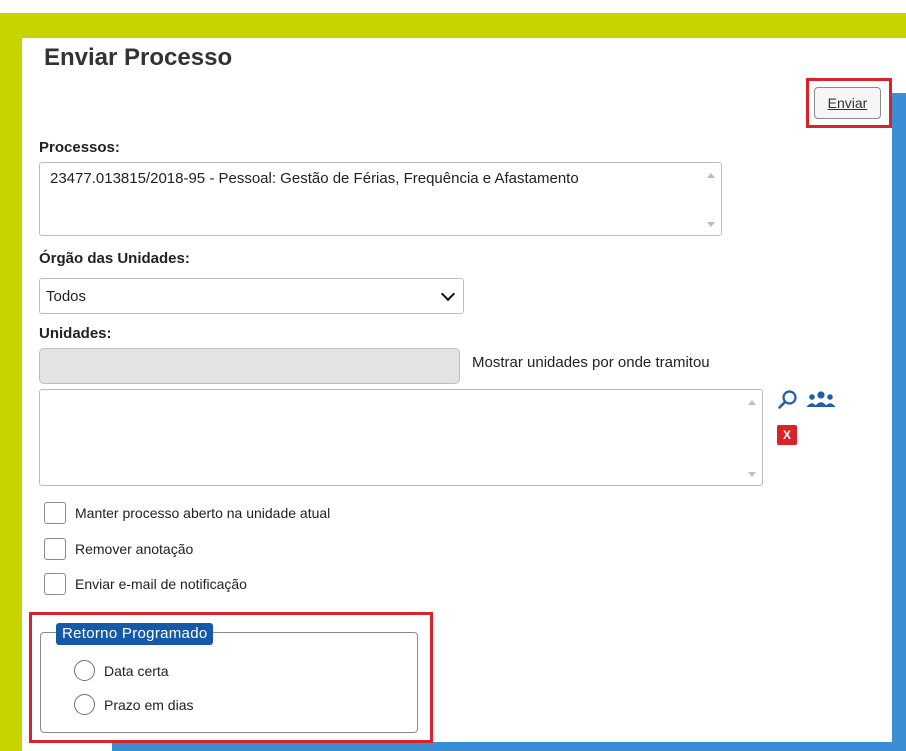  Describe the element at coordinates (229, 682) in the screenshot. I see `retorno-fieldset` at that location.